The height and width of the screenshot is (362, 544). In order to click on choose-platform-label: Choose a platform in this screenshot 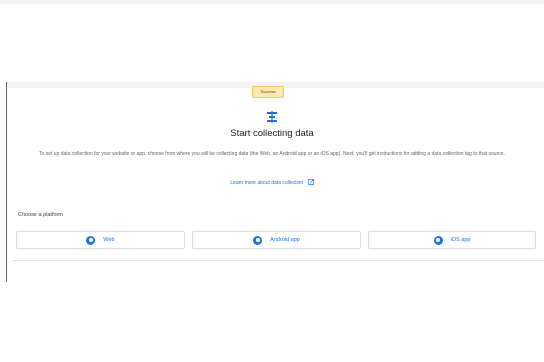, I will do `click(40, 215)`.